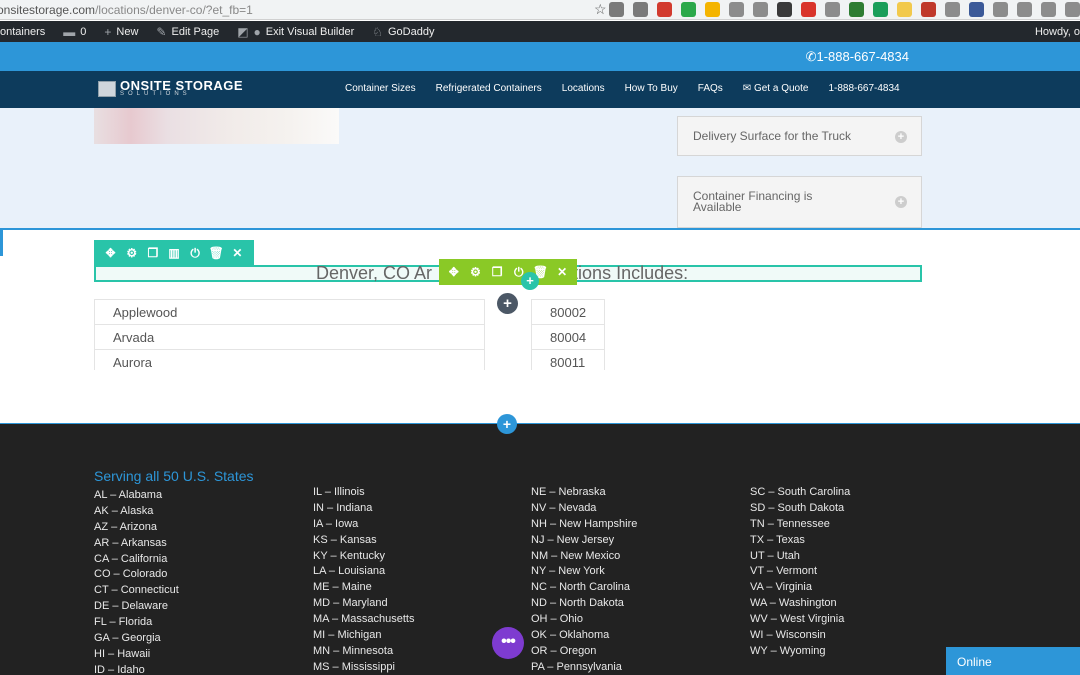  Describe the element at coordinates (489, 88) in the screenshot. I see `nav-refrigerated-containers: Refrigerated Containers` at that location.